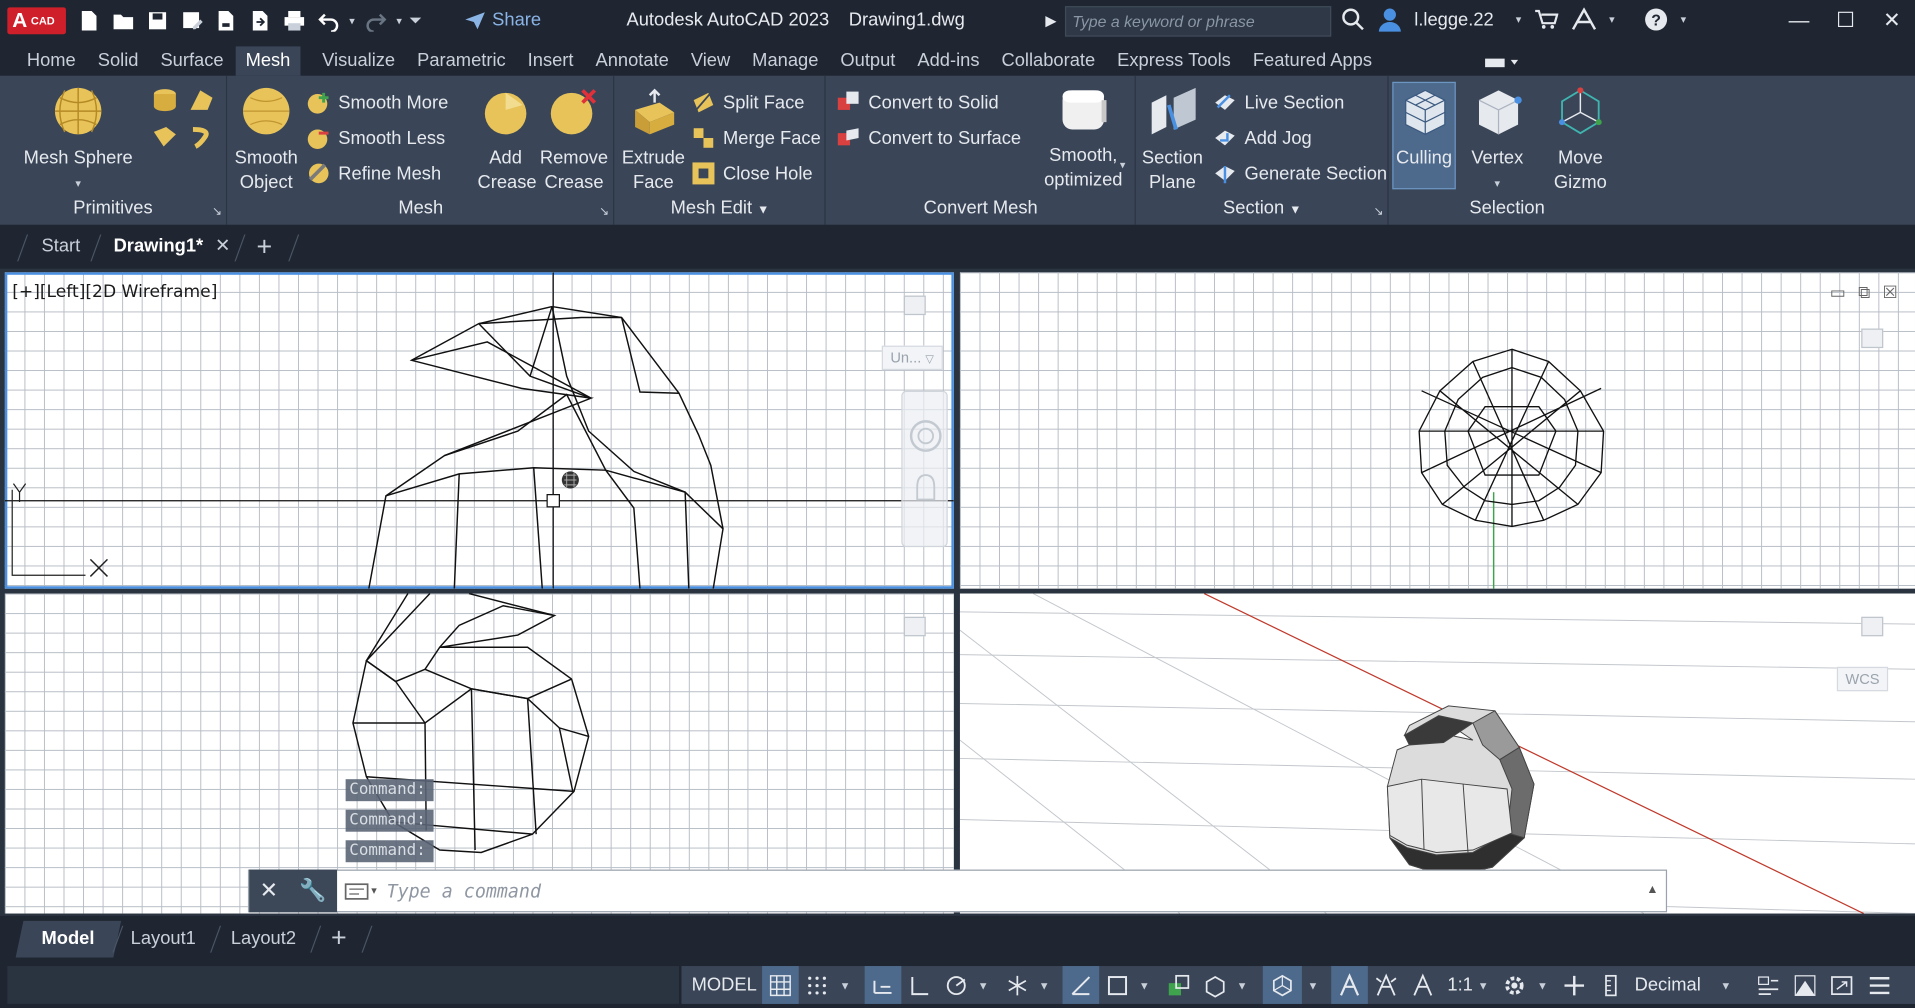 This screenshot has width=1915, height=1008. Describe the element at coordinates (1048, 60) in the screenshot. I see `tab-collaborate: Collaborate` at that location.